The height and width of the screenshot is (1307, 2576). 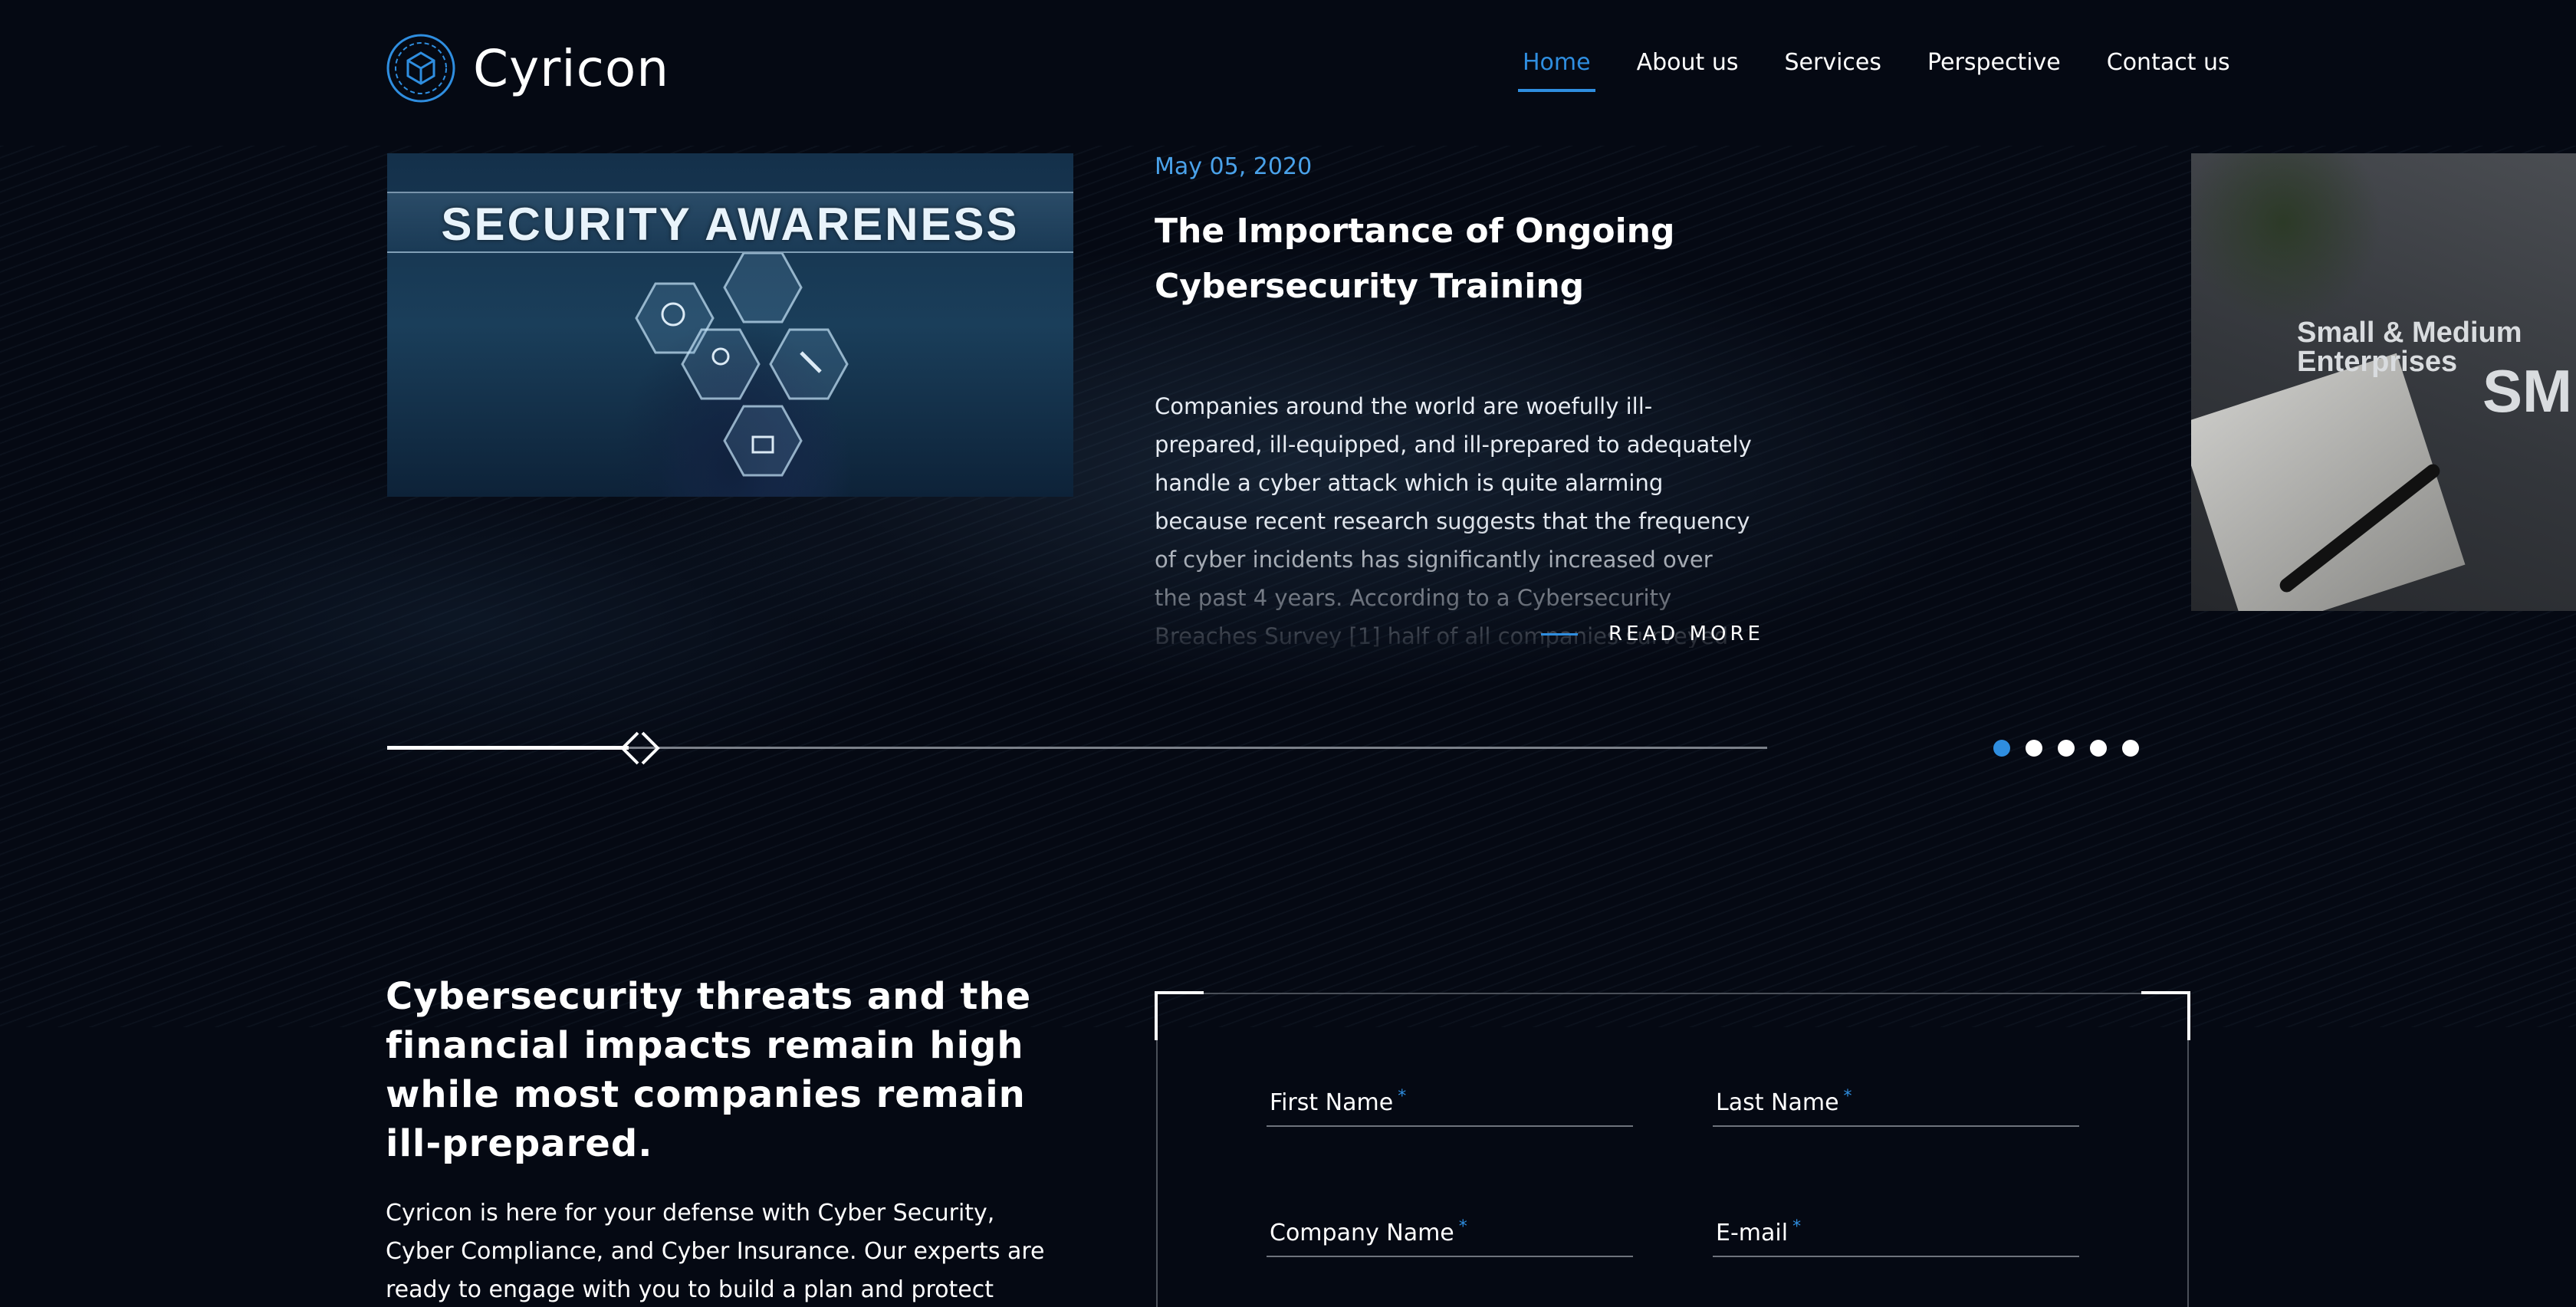 What do you see at coordinates (731, 225) in the screenshot?
I see `image-banner-text: SECURITY AWARENESS` at bounding box center [731, 225].